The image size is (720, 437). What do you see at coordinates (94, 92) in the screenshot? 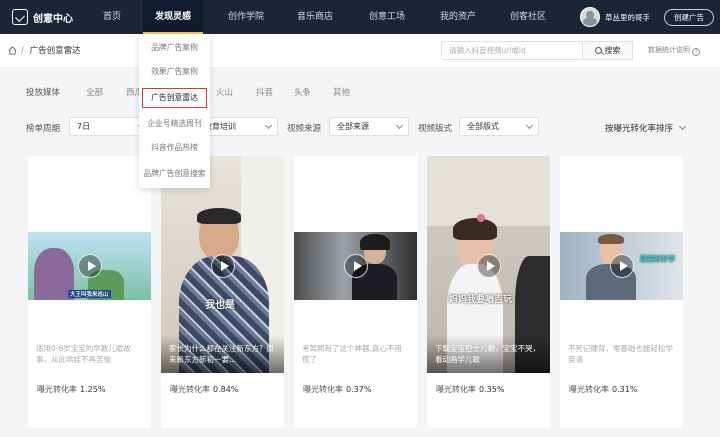
I see `media-option-all: 全部` at bounding box center [94, 92].